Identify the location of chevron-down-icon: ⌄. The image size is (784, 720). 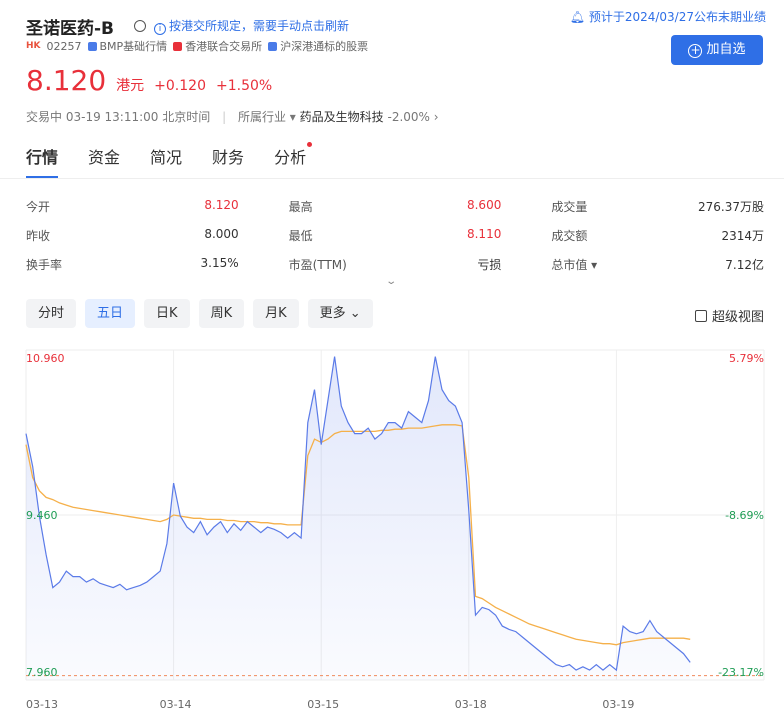
(355, 313).